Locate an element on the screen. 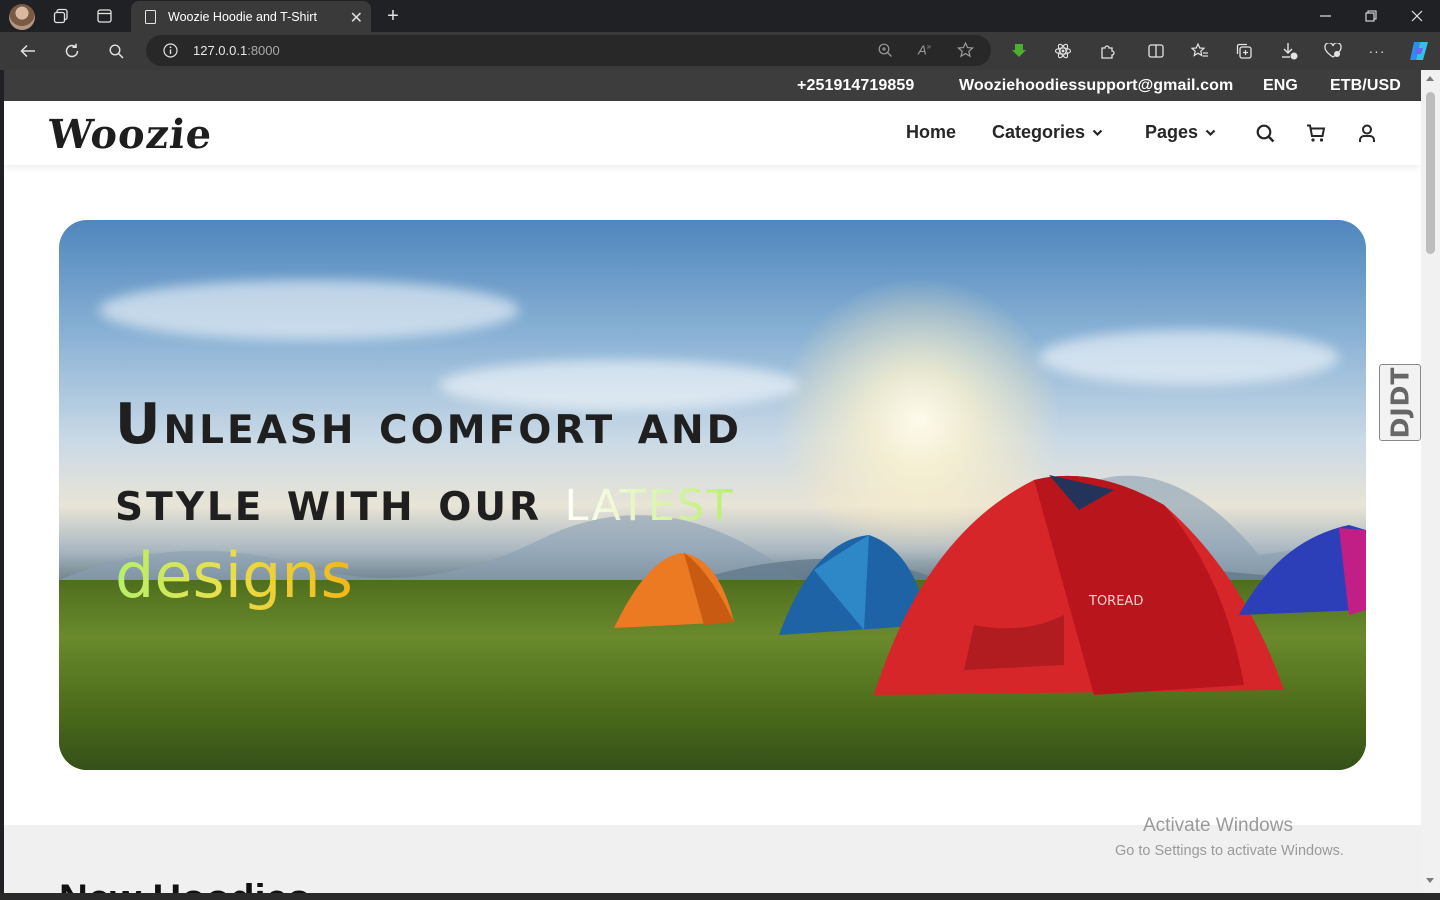  download-extension-icon is located at coordinates (1019, 51).